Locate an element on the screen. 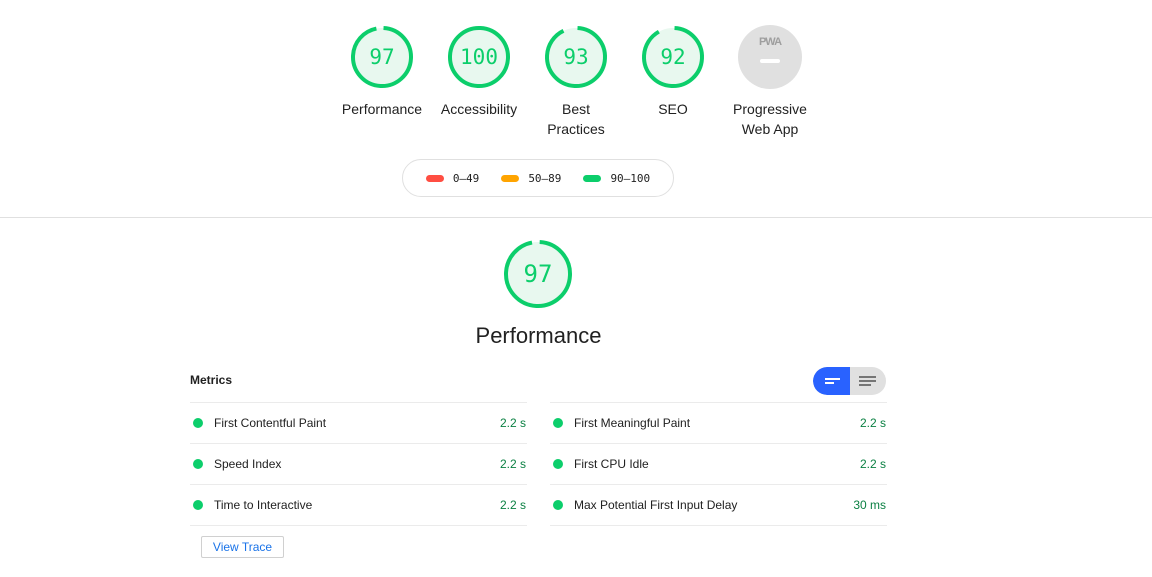  metrics-heading: Metrics is located at coordinates (211, 380).